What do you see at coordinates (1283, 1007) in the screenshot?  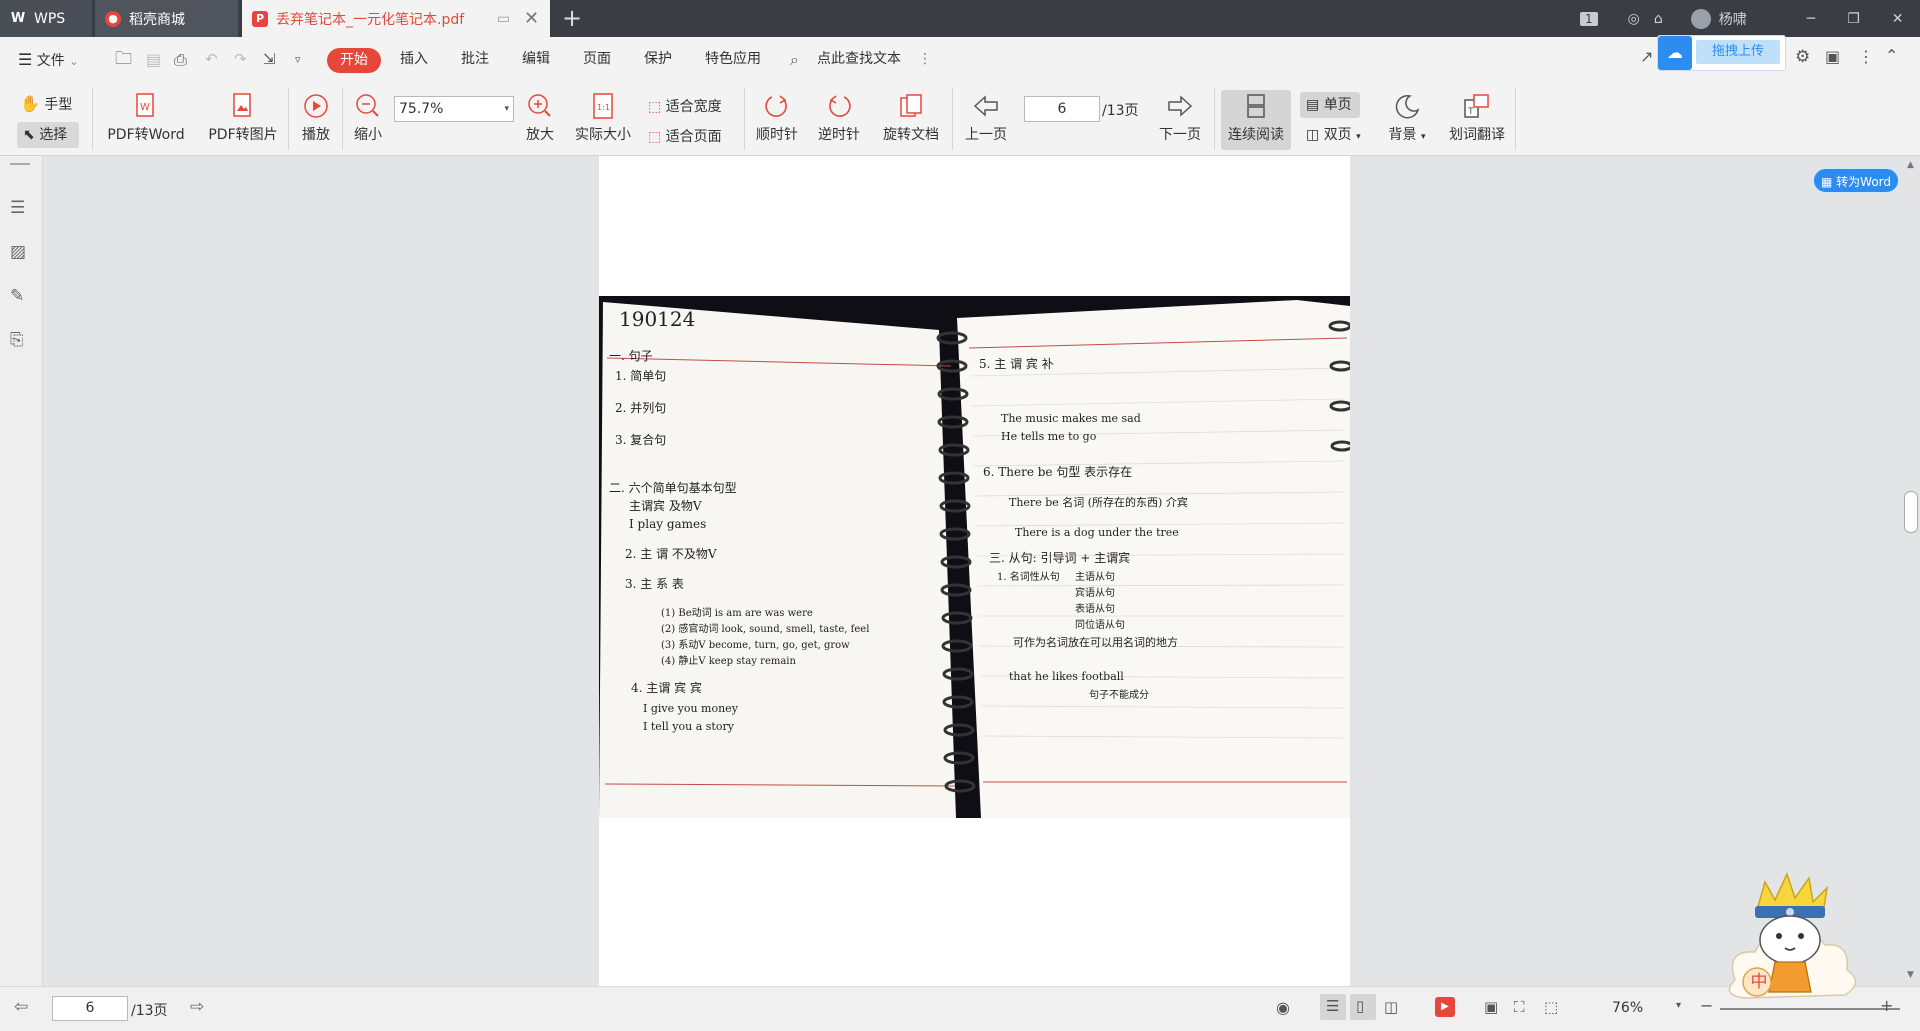 I see `eye-protection-icon: ◉` at bounding box center [1283, 1007].